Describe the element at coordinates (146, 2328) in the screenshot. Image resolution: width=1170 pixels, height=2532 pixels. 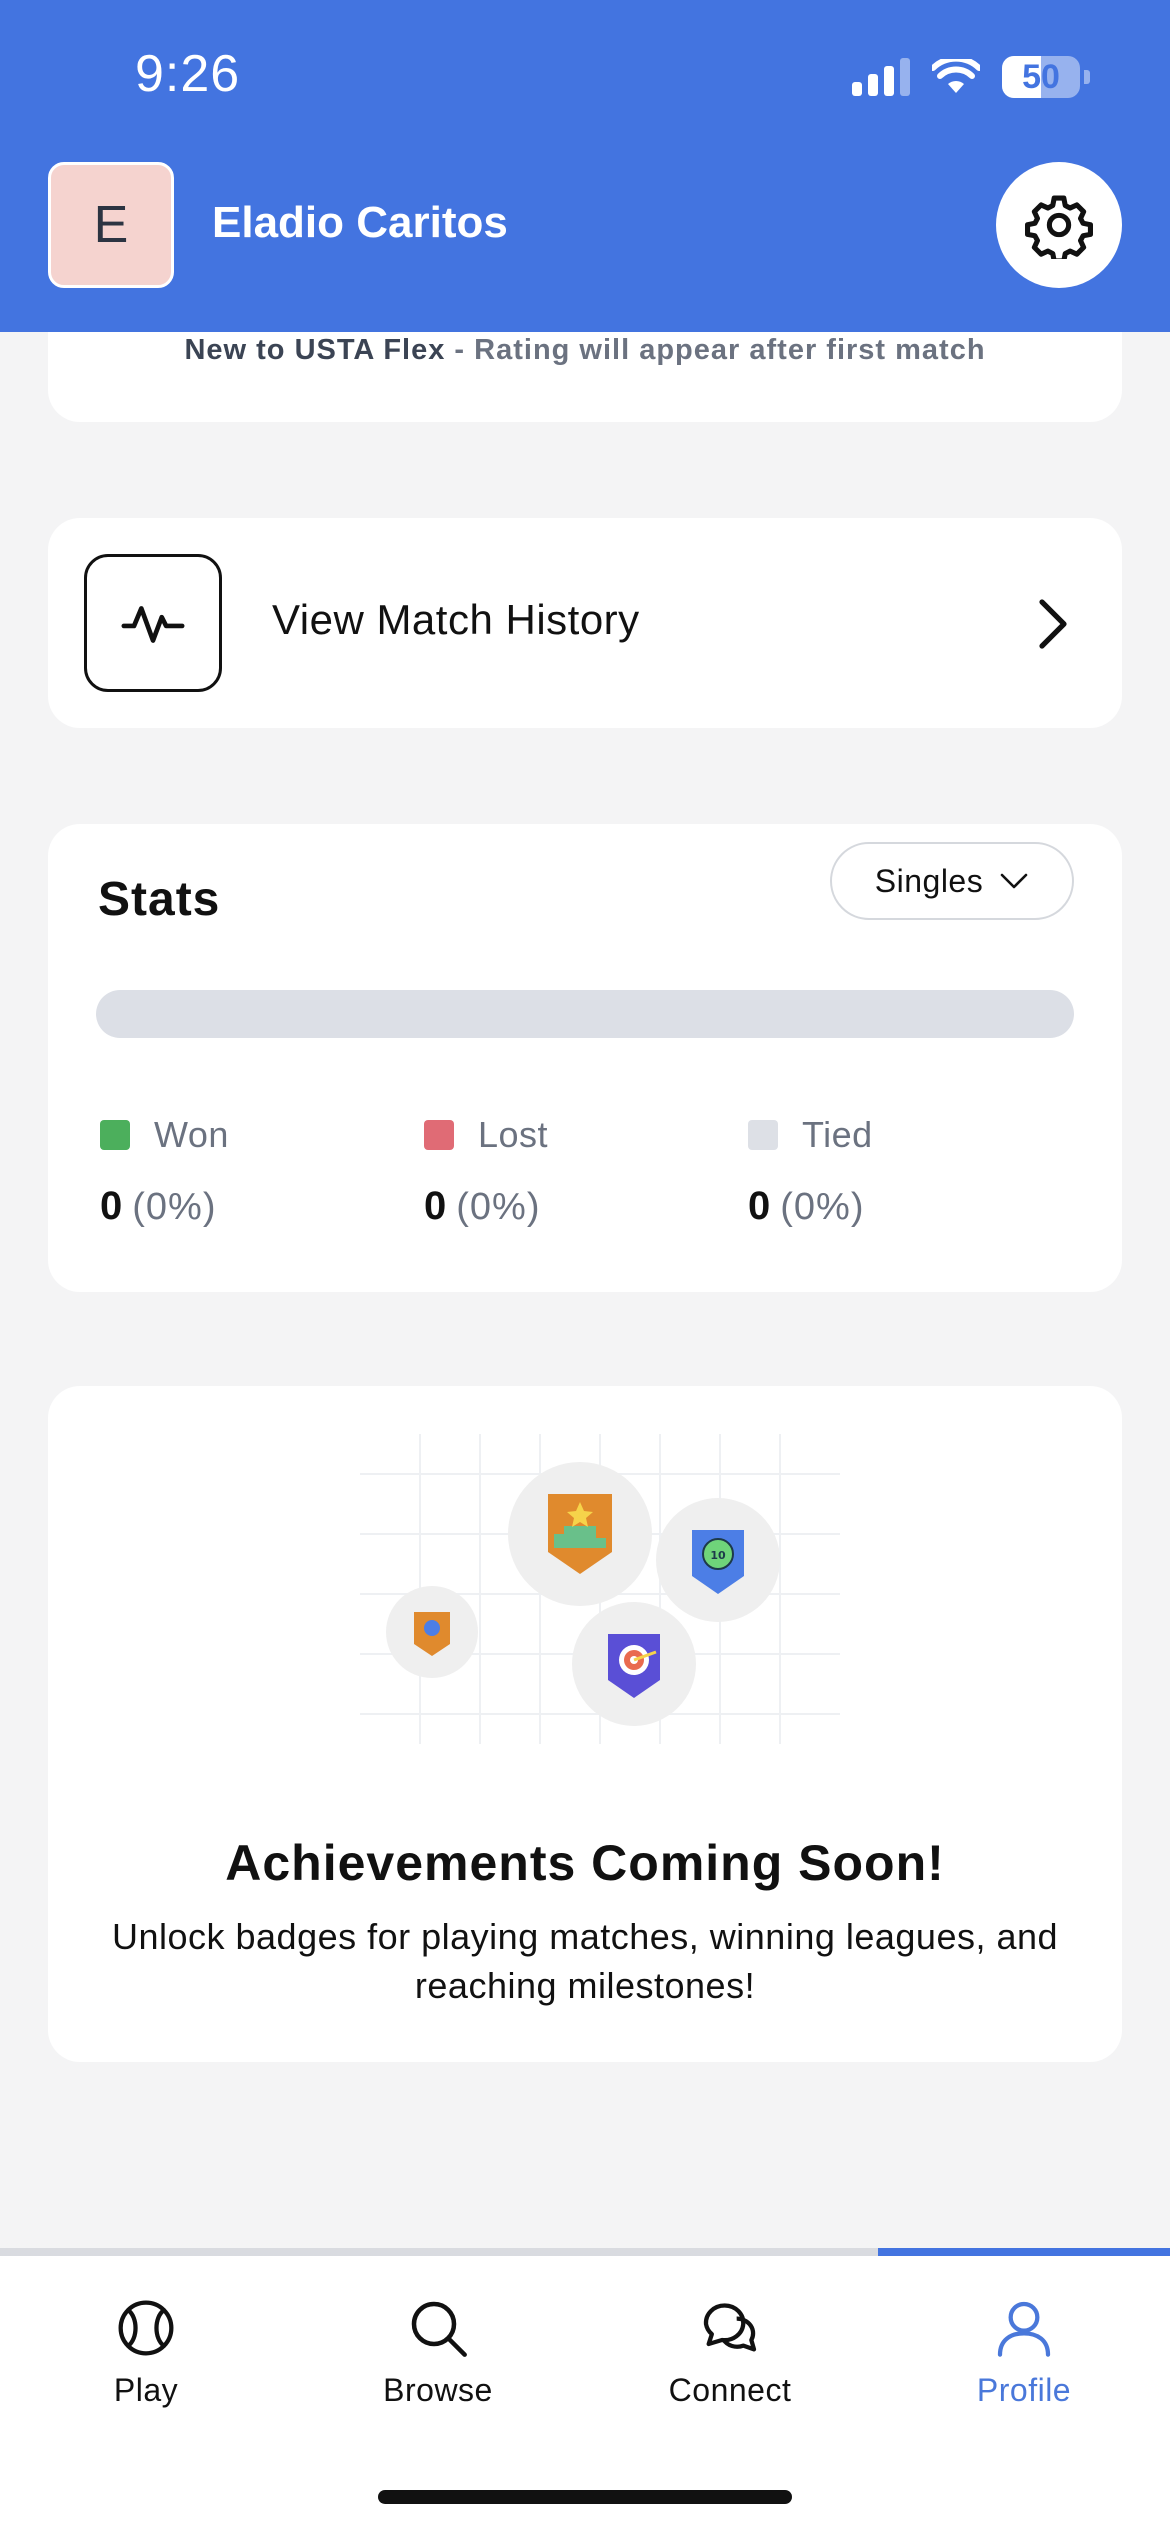
I see `tennis-ball-icon` at that location.